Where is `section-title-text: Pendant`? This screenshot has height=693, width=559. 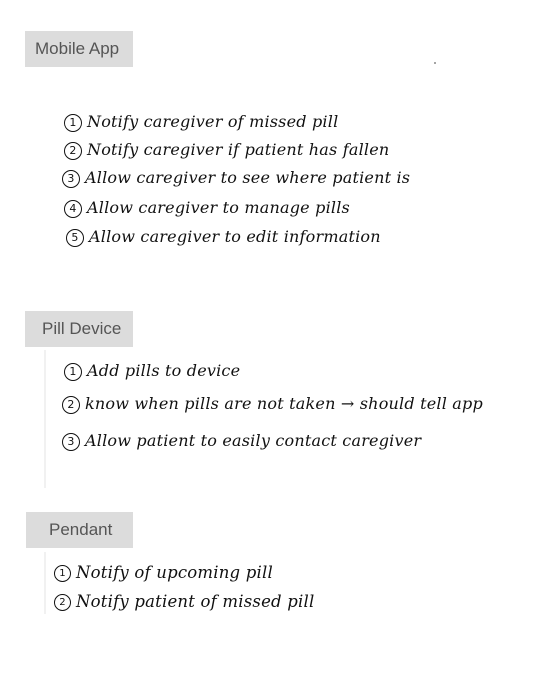 section-title-text: Pendant is located at coordinates (81, 529).